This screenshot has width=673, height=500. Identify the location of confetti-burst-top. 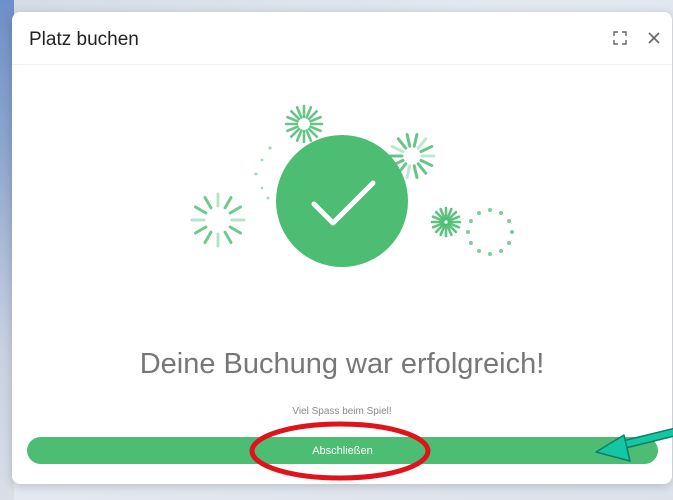
(304, 124).